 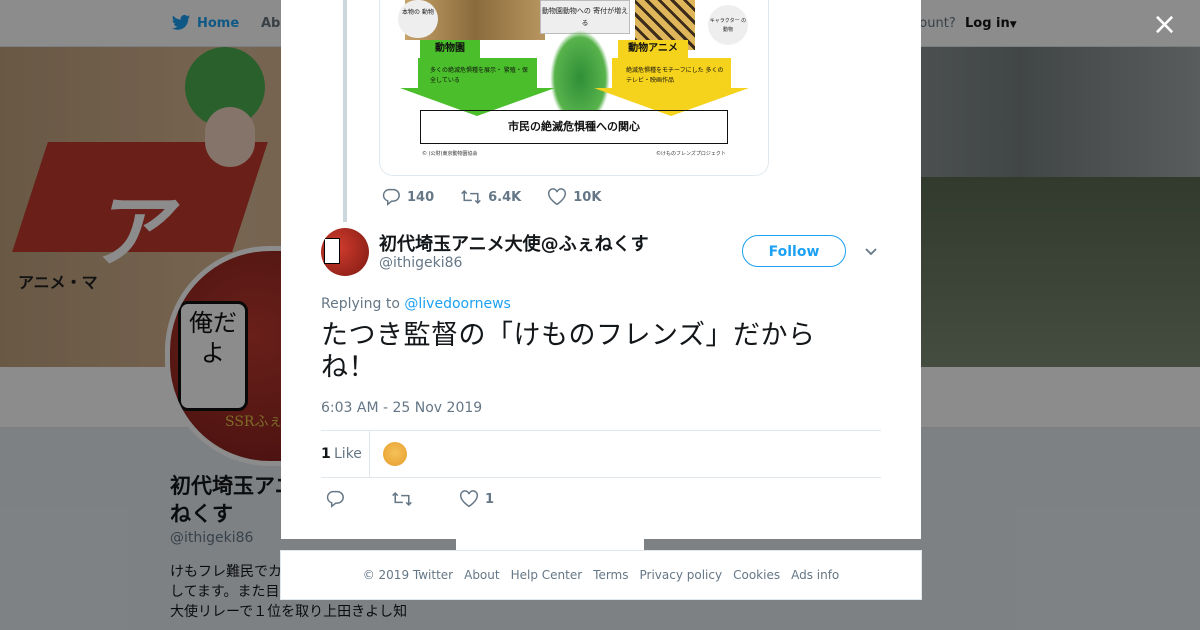 What do you see at coordinates (794, 251) in the screenshot?
I see `follow-button: Follow` at bounding box center [794, 251].